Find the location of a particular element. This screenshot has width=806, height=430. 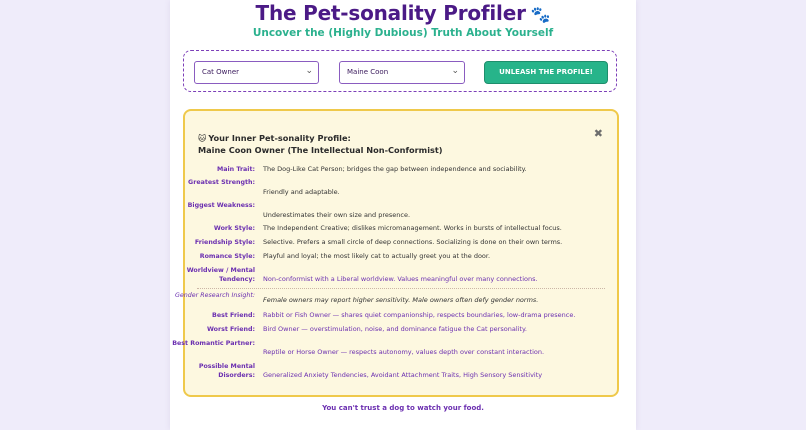

row-label: Best Romantic Partner: is located at coordinates (213, 343).